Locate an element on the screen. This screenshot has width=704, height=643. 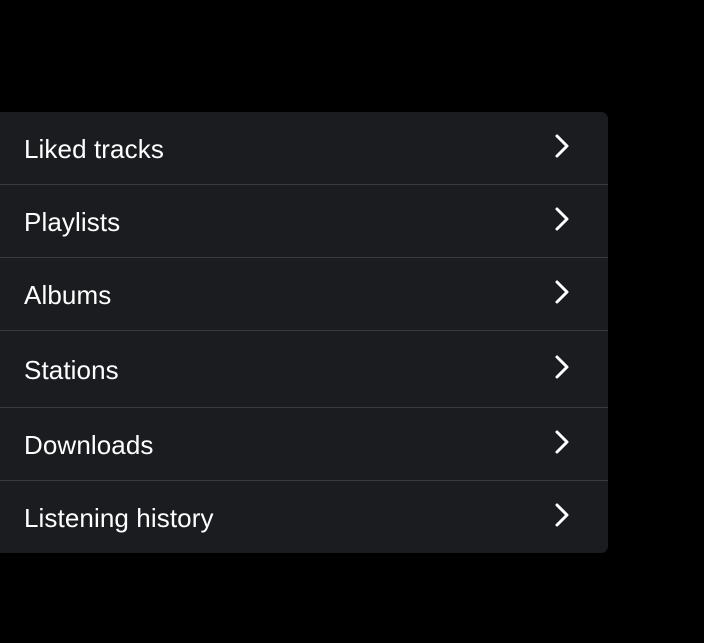
menu-item-albums: Albums is located at coordinates (304, 294).